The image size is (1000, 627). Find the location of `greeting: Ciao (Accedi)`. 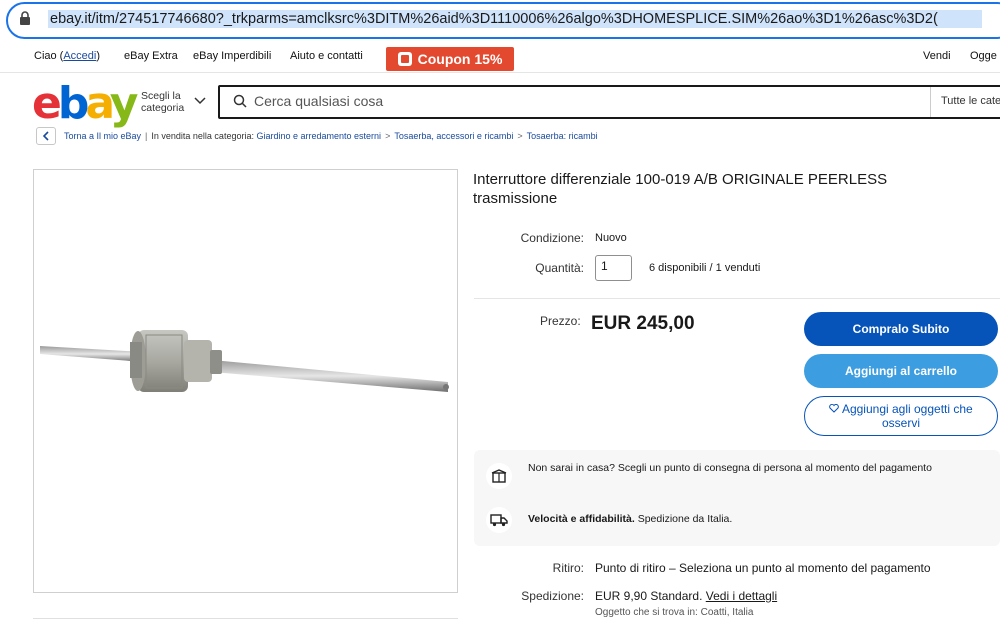

greeting: Ciao (Accedi) is located at coordinates (67, 56).